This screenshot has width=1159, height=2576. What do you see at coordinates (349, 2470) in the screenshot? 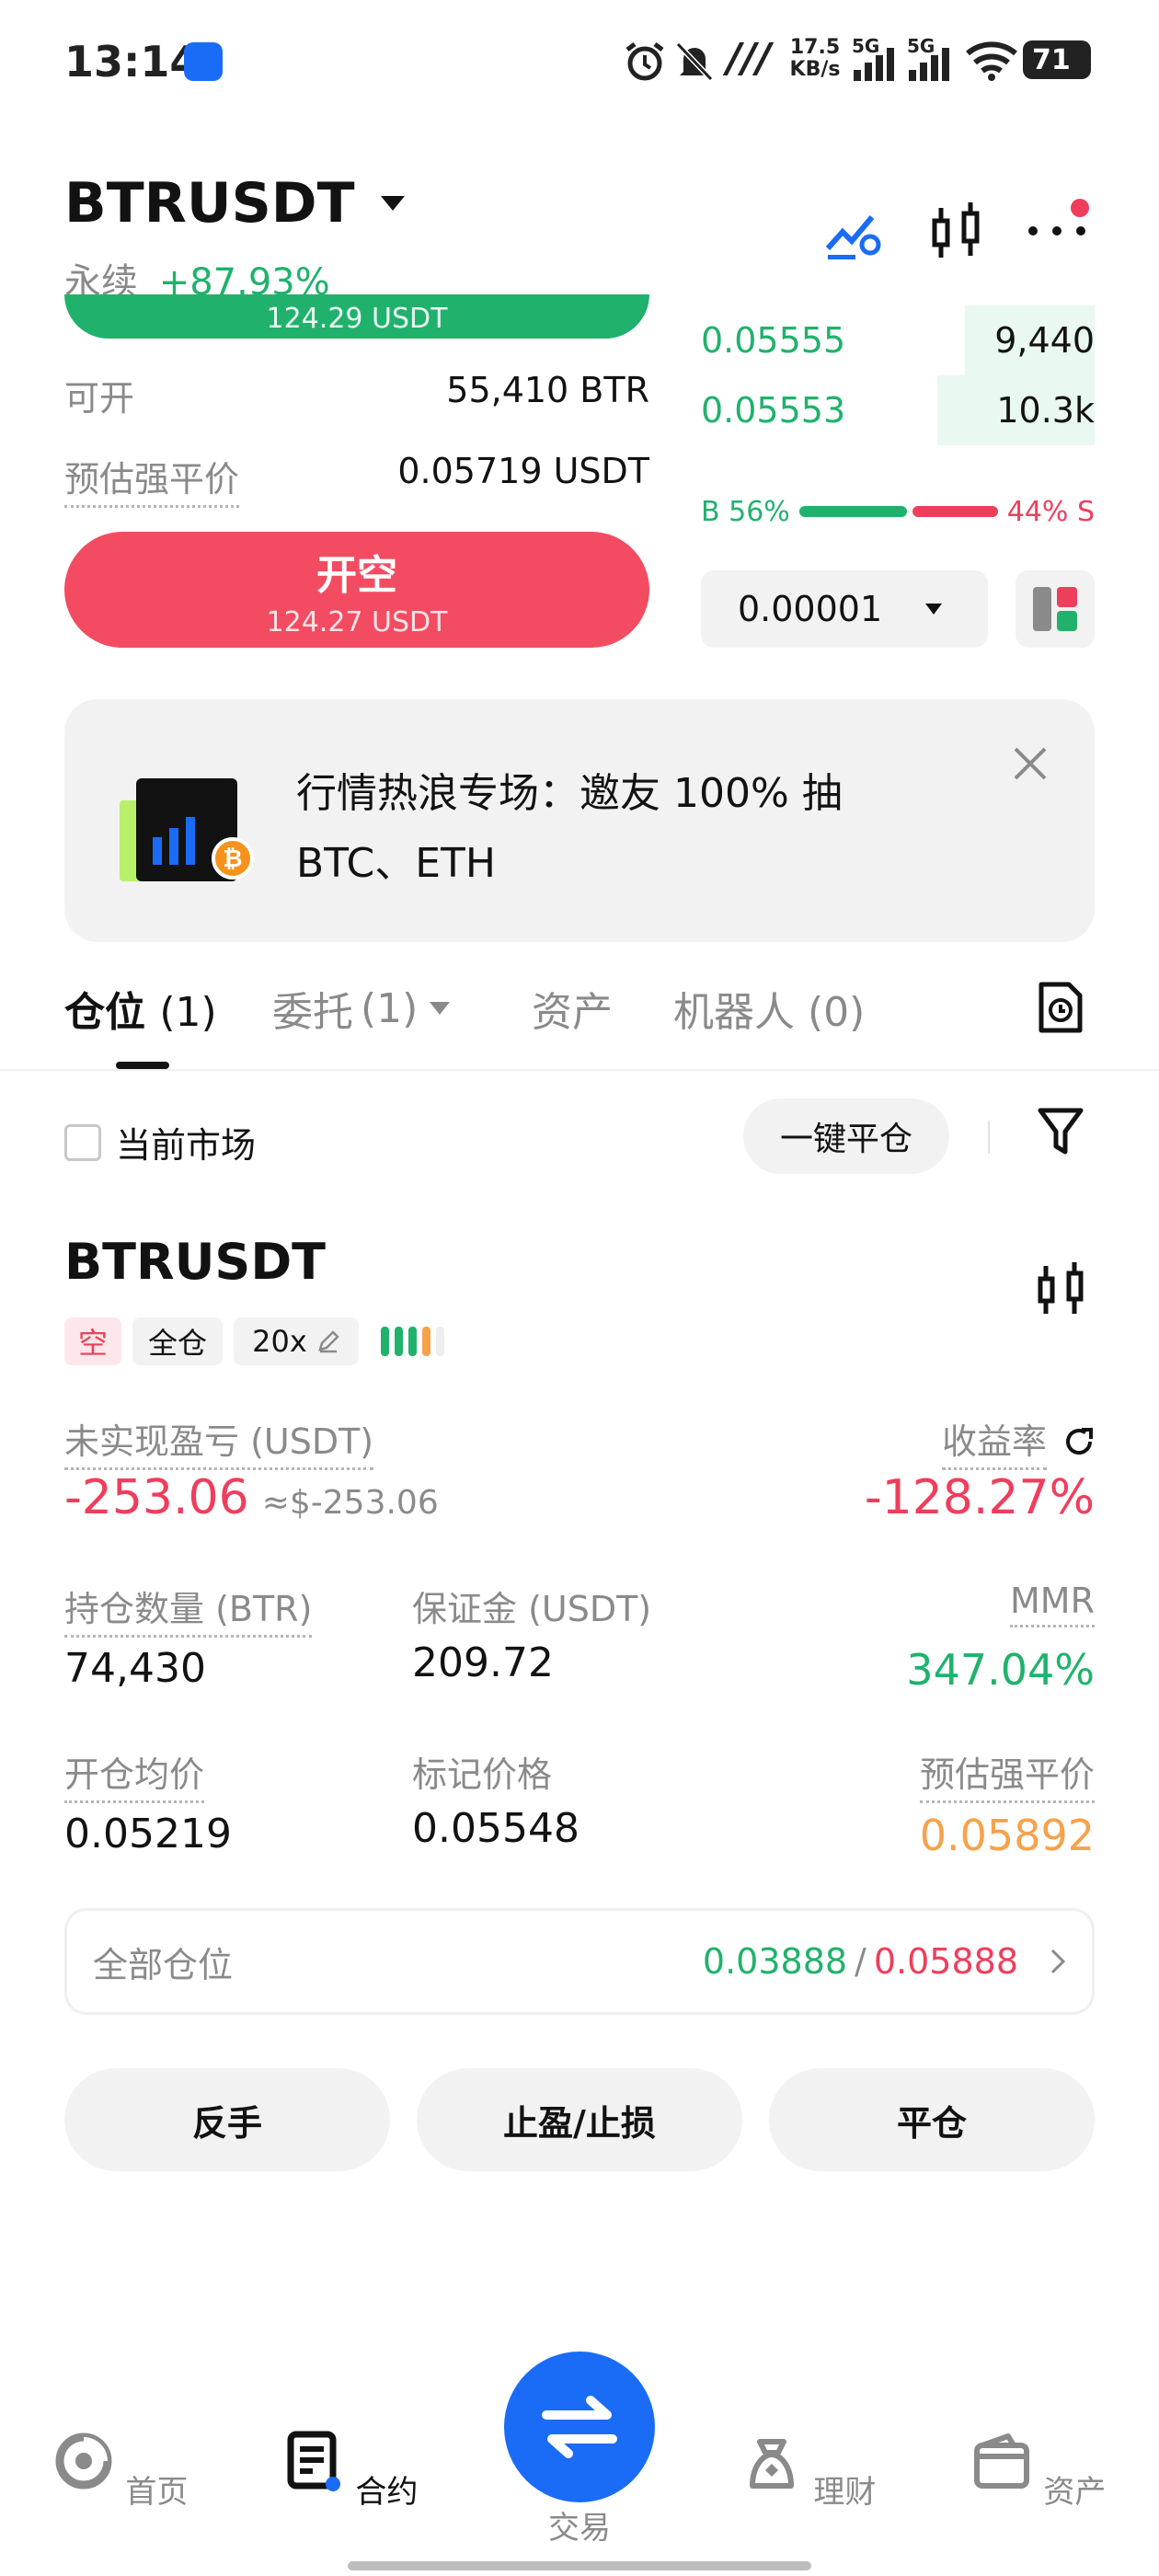
I see `nav-futures: 合约` at bounding box center [349, 2470].